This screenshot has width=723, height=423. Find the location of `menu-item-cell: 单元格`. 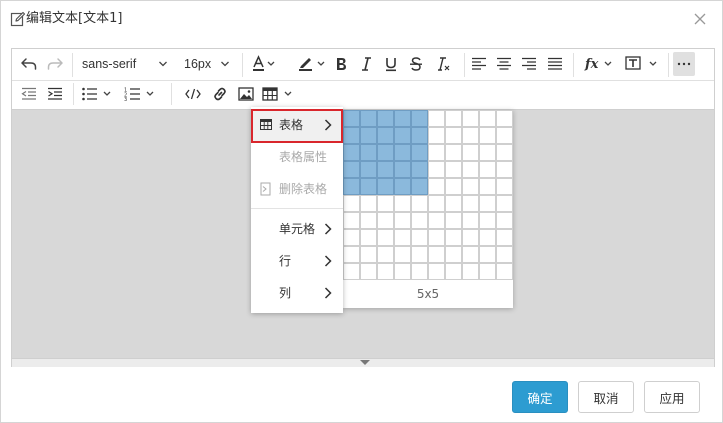

menu-item-cell: 单元格 is located at coordinates (297, 229).